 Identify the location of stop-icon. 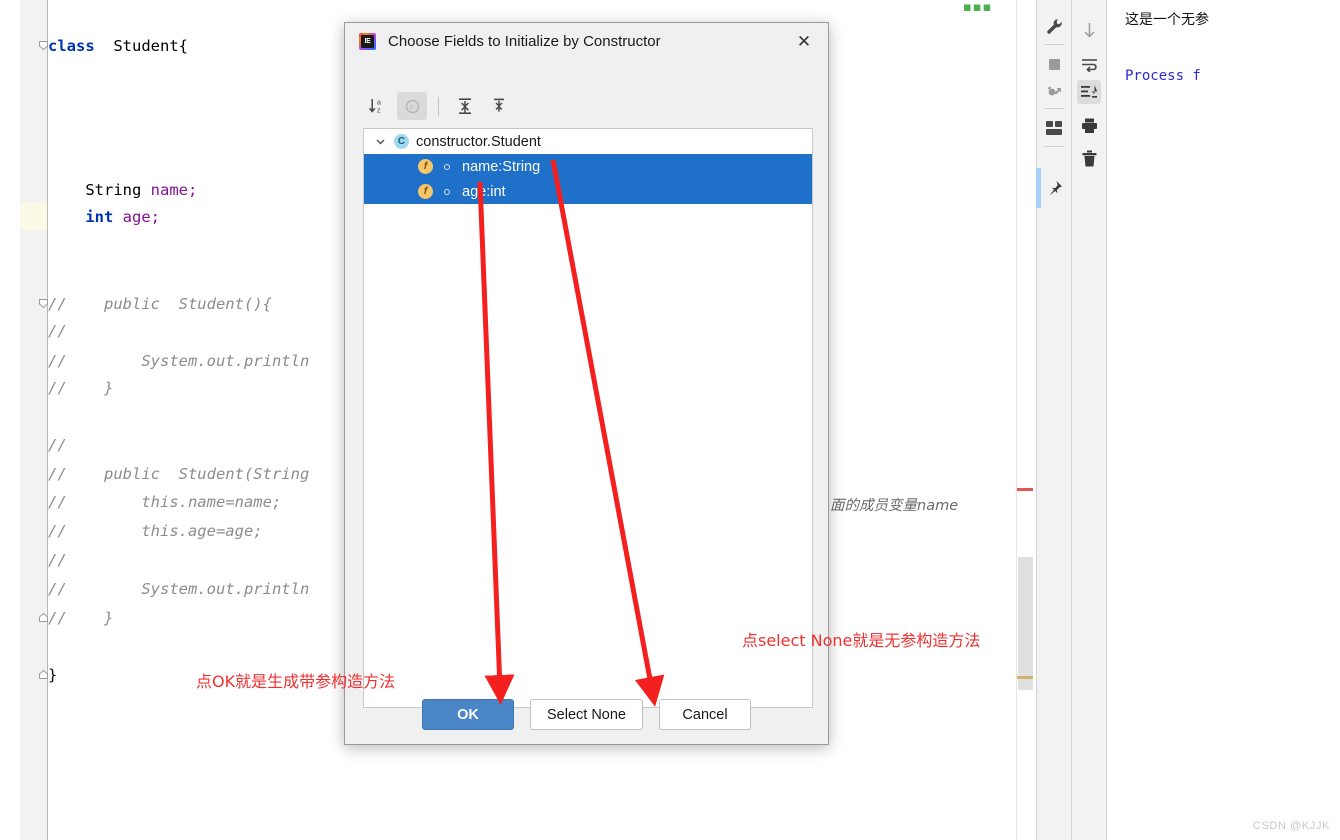
(1054, 64).